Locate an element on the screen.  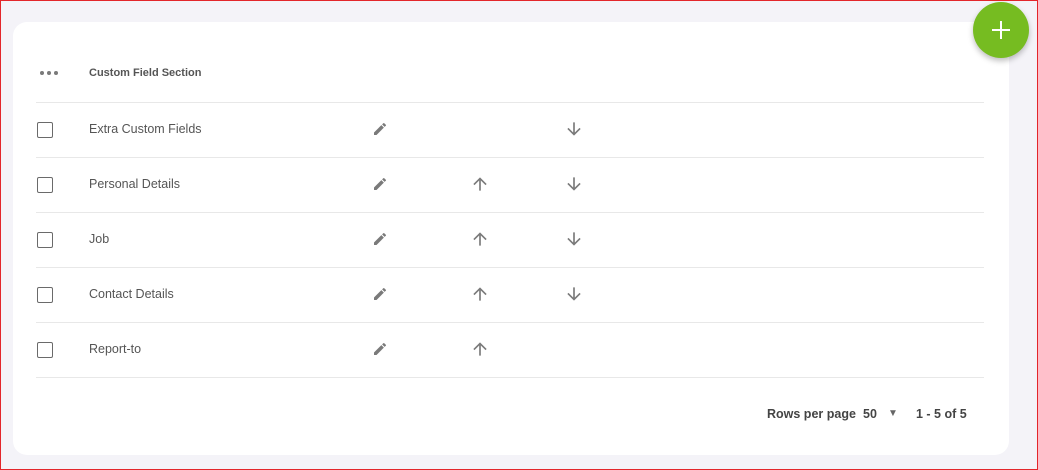
table-row: Extra Custom Fields is located at coordinates (510, 130).